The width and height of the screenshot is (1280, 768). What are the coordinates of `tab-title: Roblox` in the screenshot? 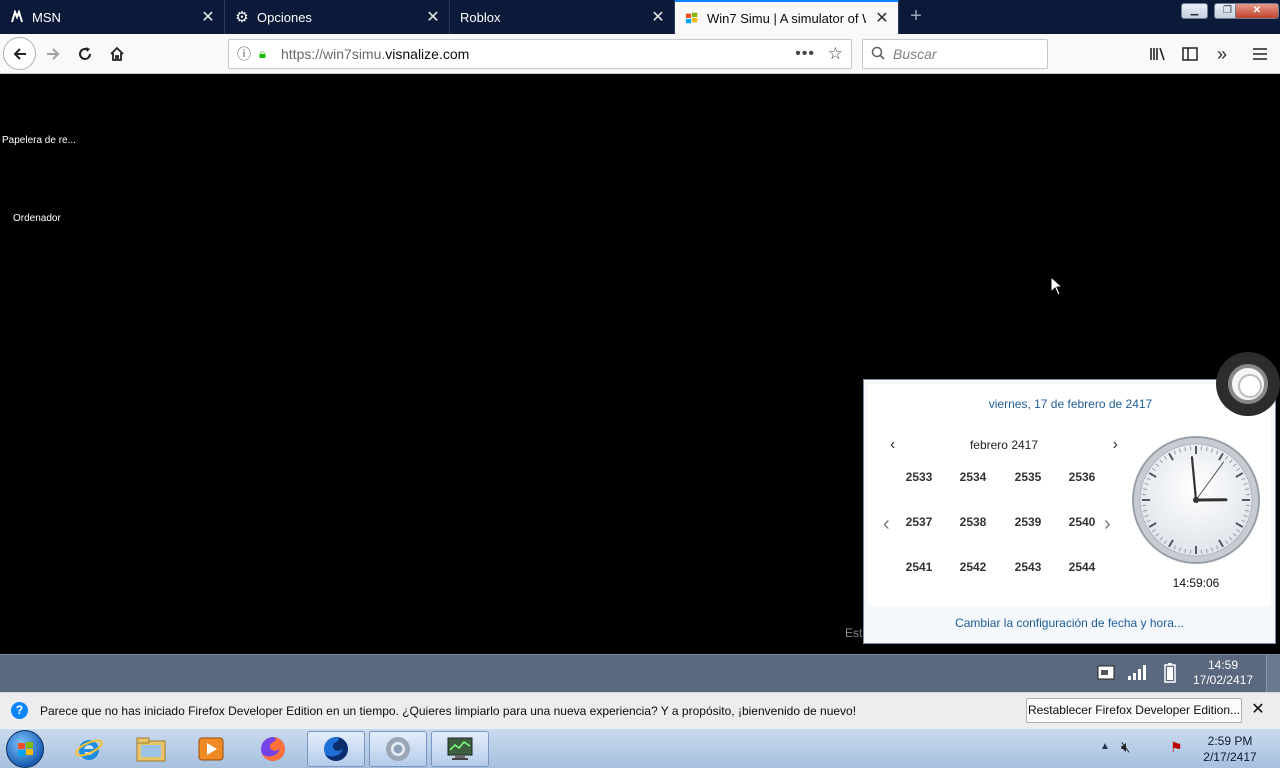 It's located at (480, 17).